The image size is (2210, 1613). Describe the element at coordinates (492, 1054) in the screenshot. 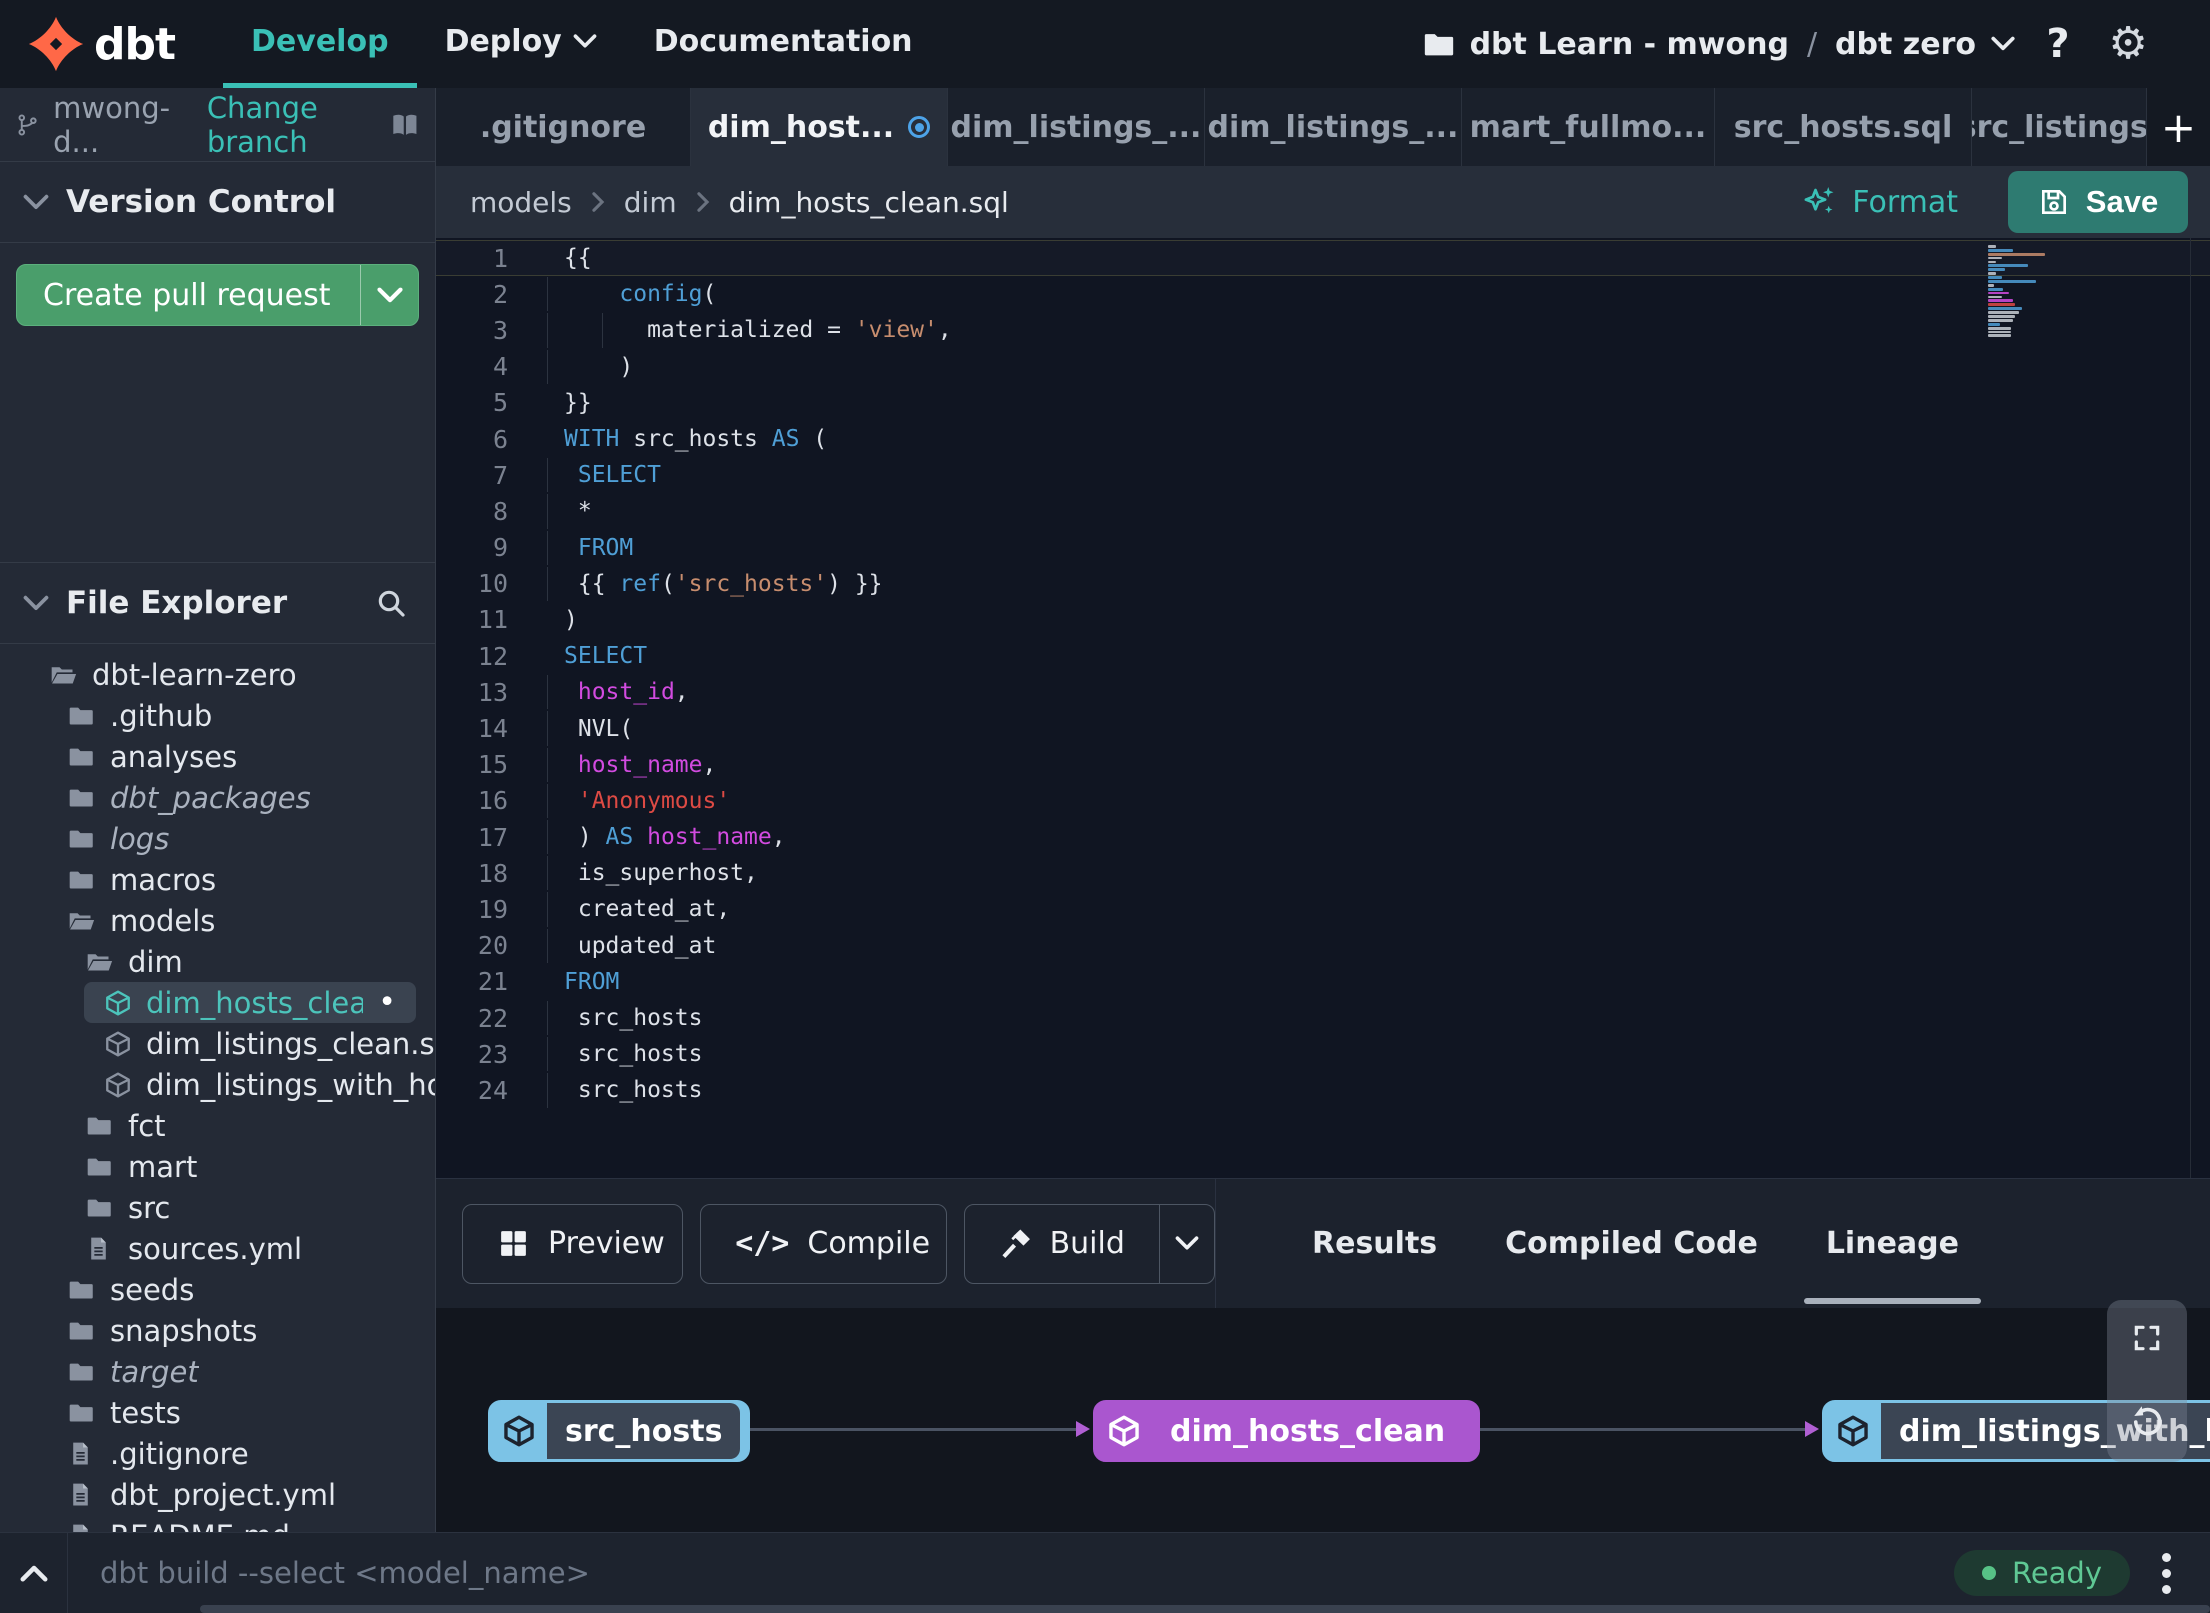

I see `line-number: 23` at that location.